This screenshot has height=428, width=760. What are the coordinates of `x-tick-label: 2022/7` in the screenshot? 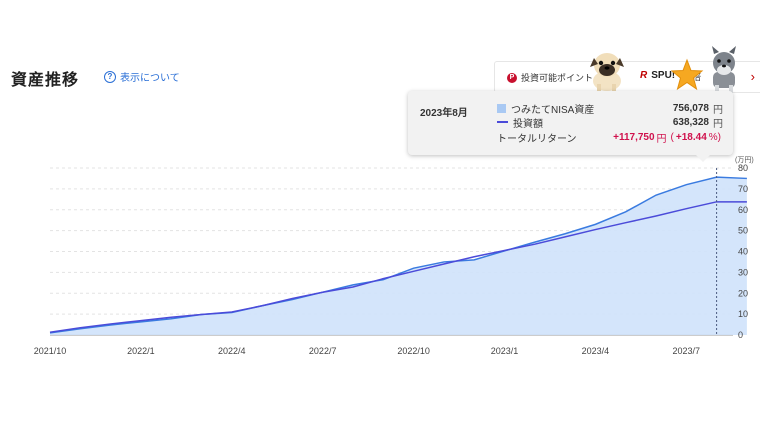 It's located at (323, 351).